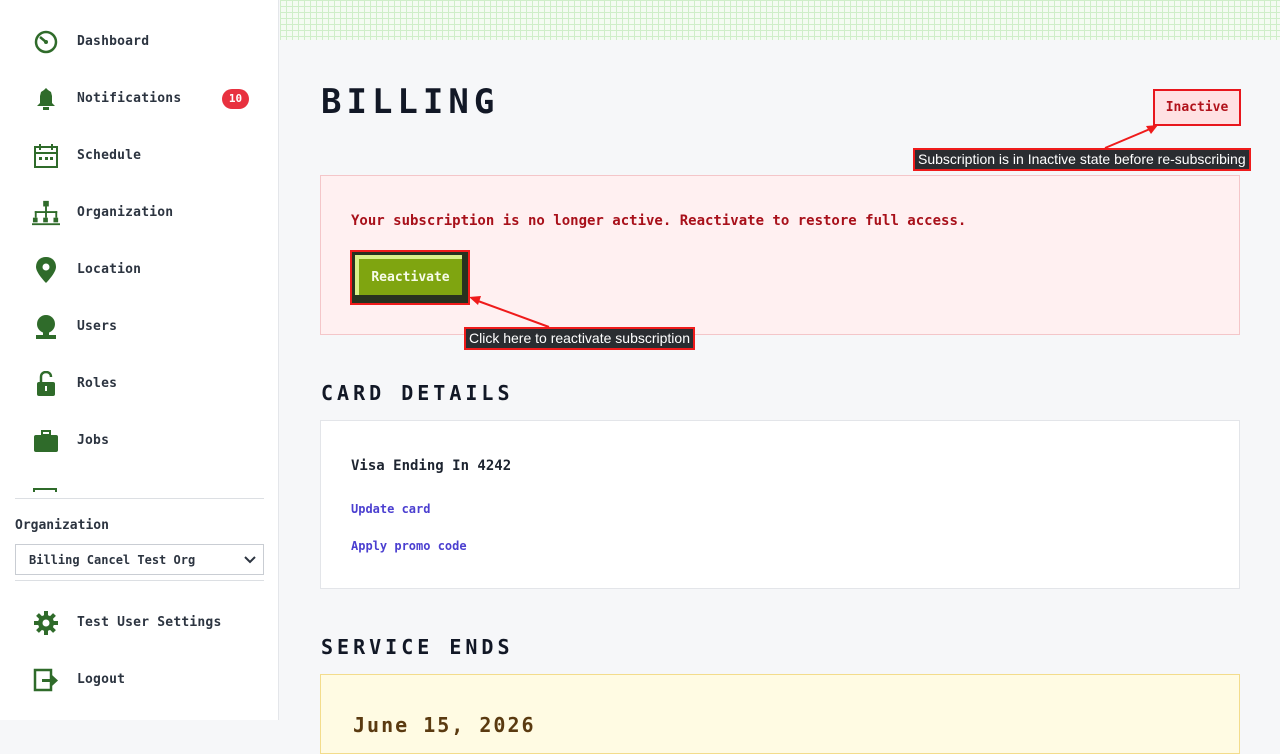 The width and height of the screenshot is (1280, 754). I want to click on sidebar-item-label: Organization, so click(125, 212).